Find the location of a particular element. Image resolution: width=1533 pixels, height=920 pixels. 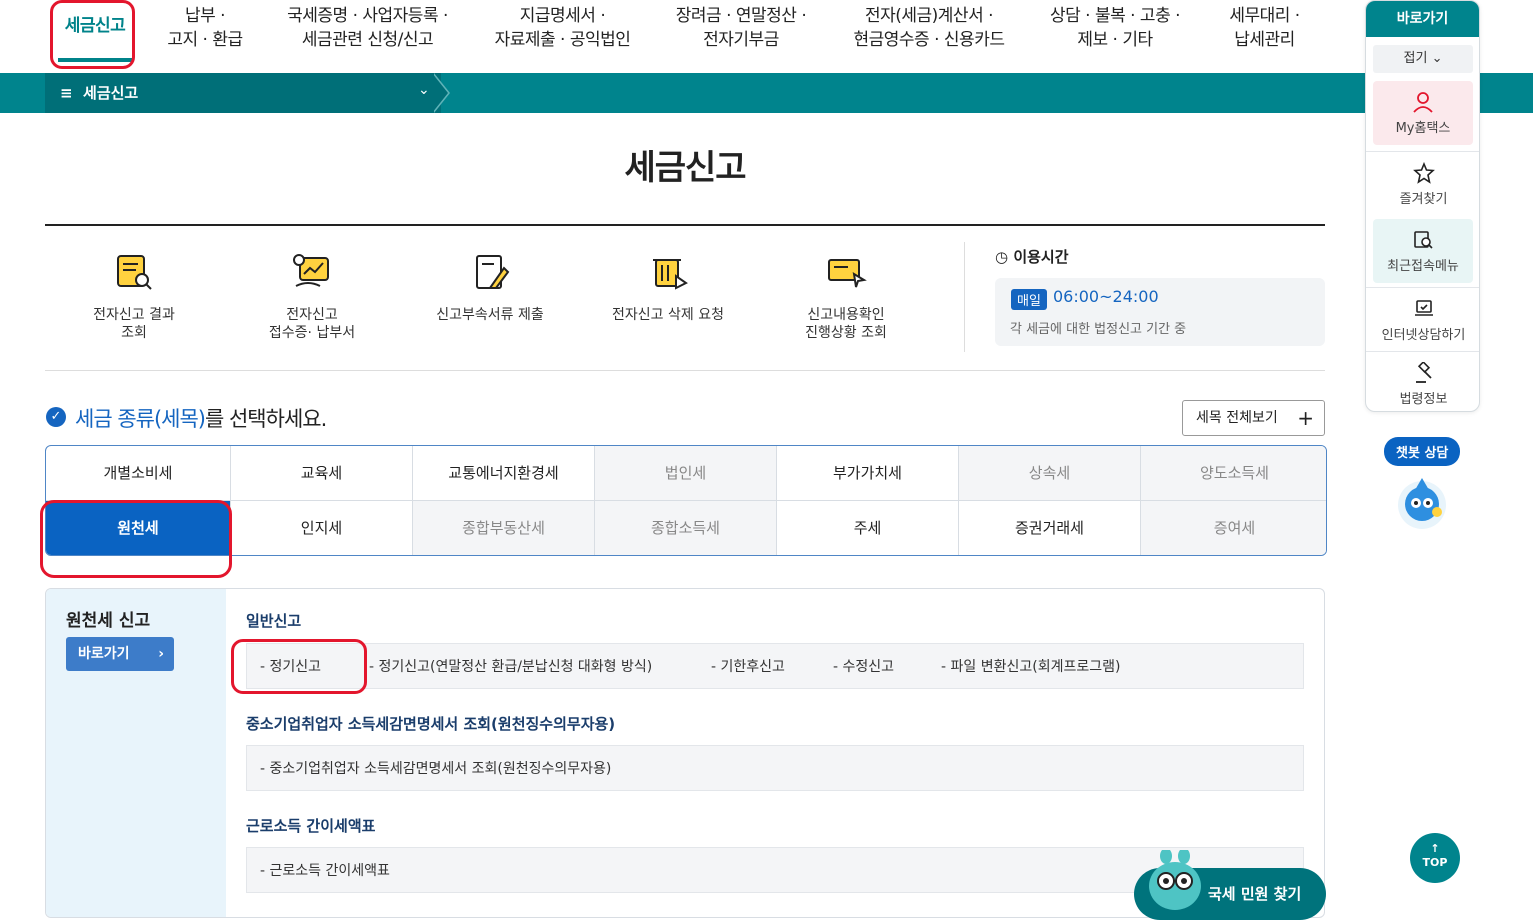

quick-access-head: 바로가기 is located at coordinates (1422, 19).